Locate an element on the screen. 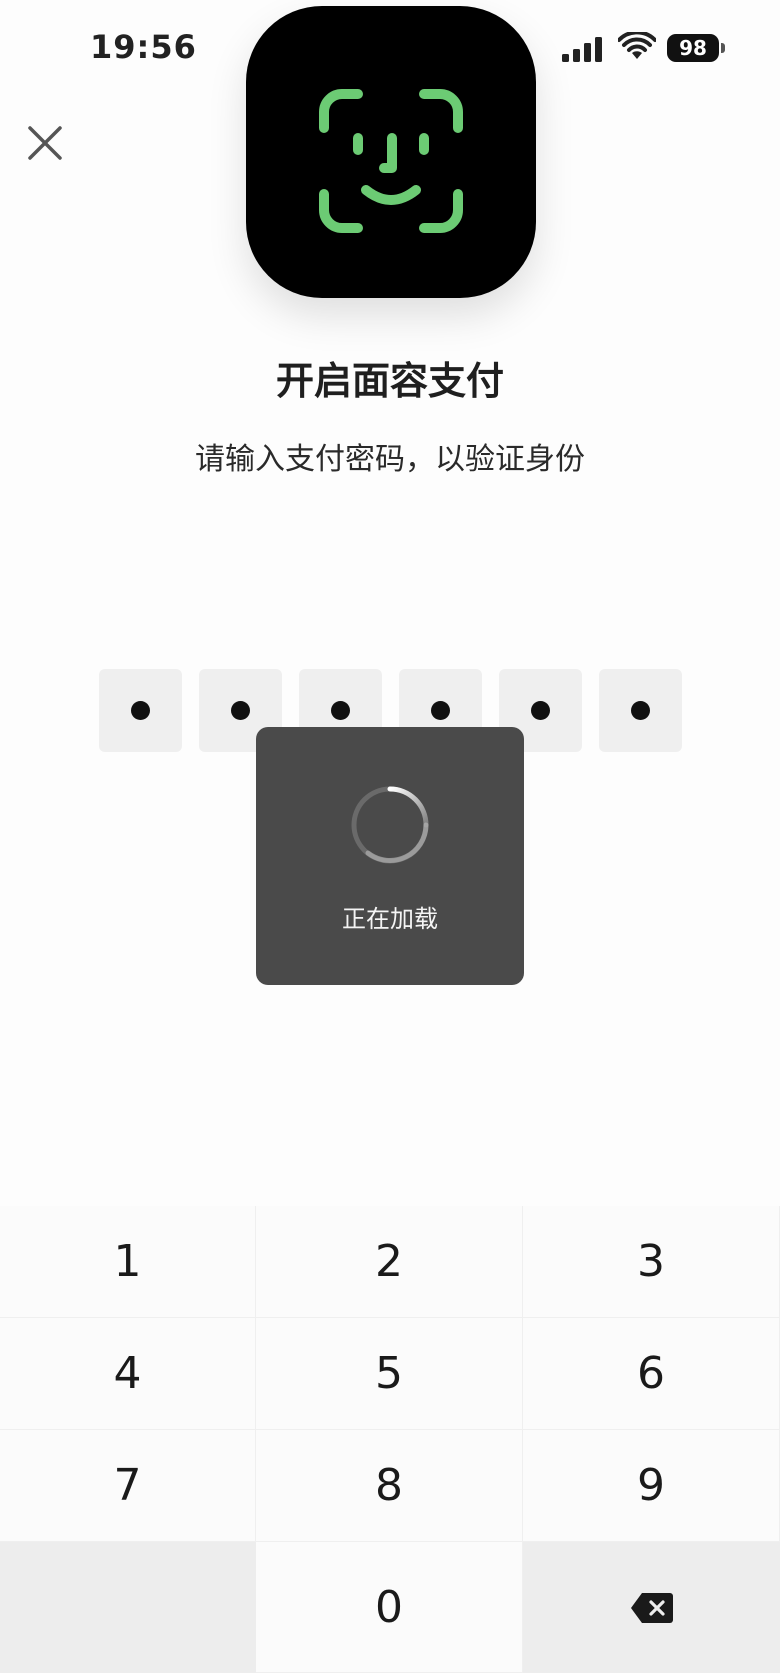  key-5: 5 is located at coordinates (389, 1374).